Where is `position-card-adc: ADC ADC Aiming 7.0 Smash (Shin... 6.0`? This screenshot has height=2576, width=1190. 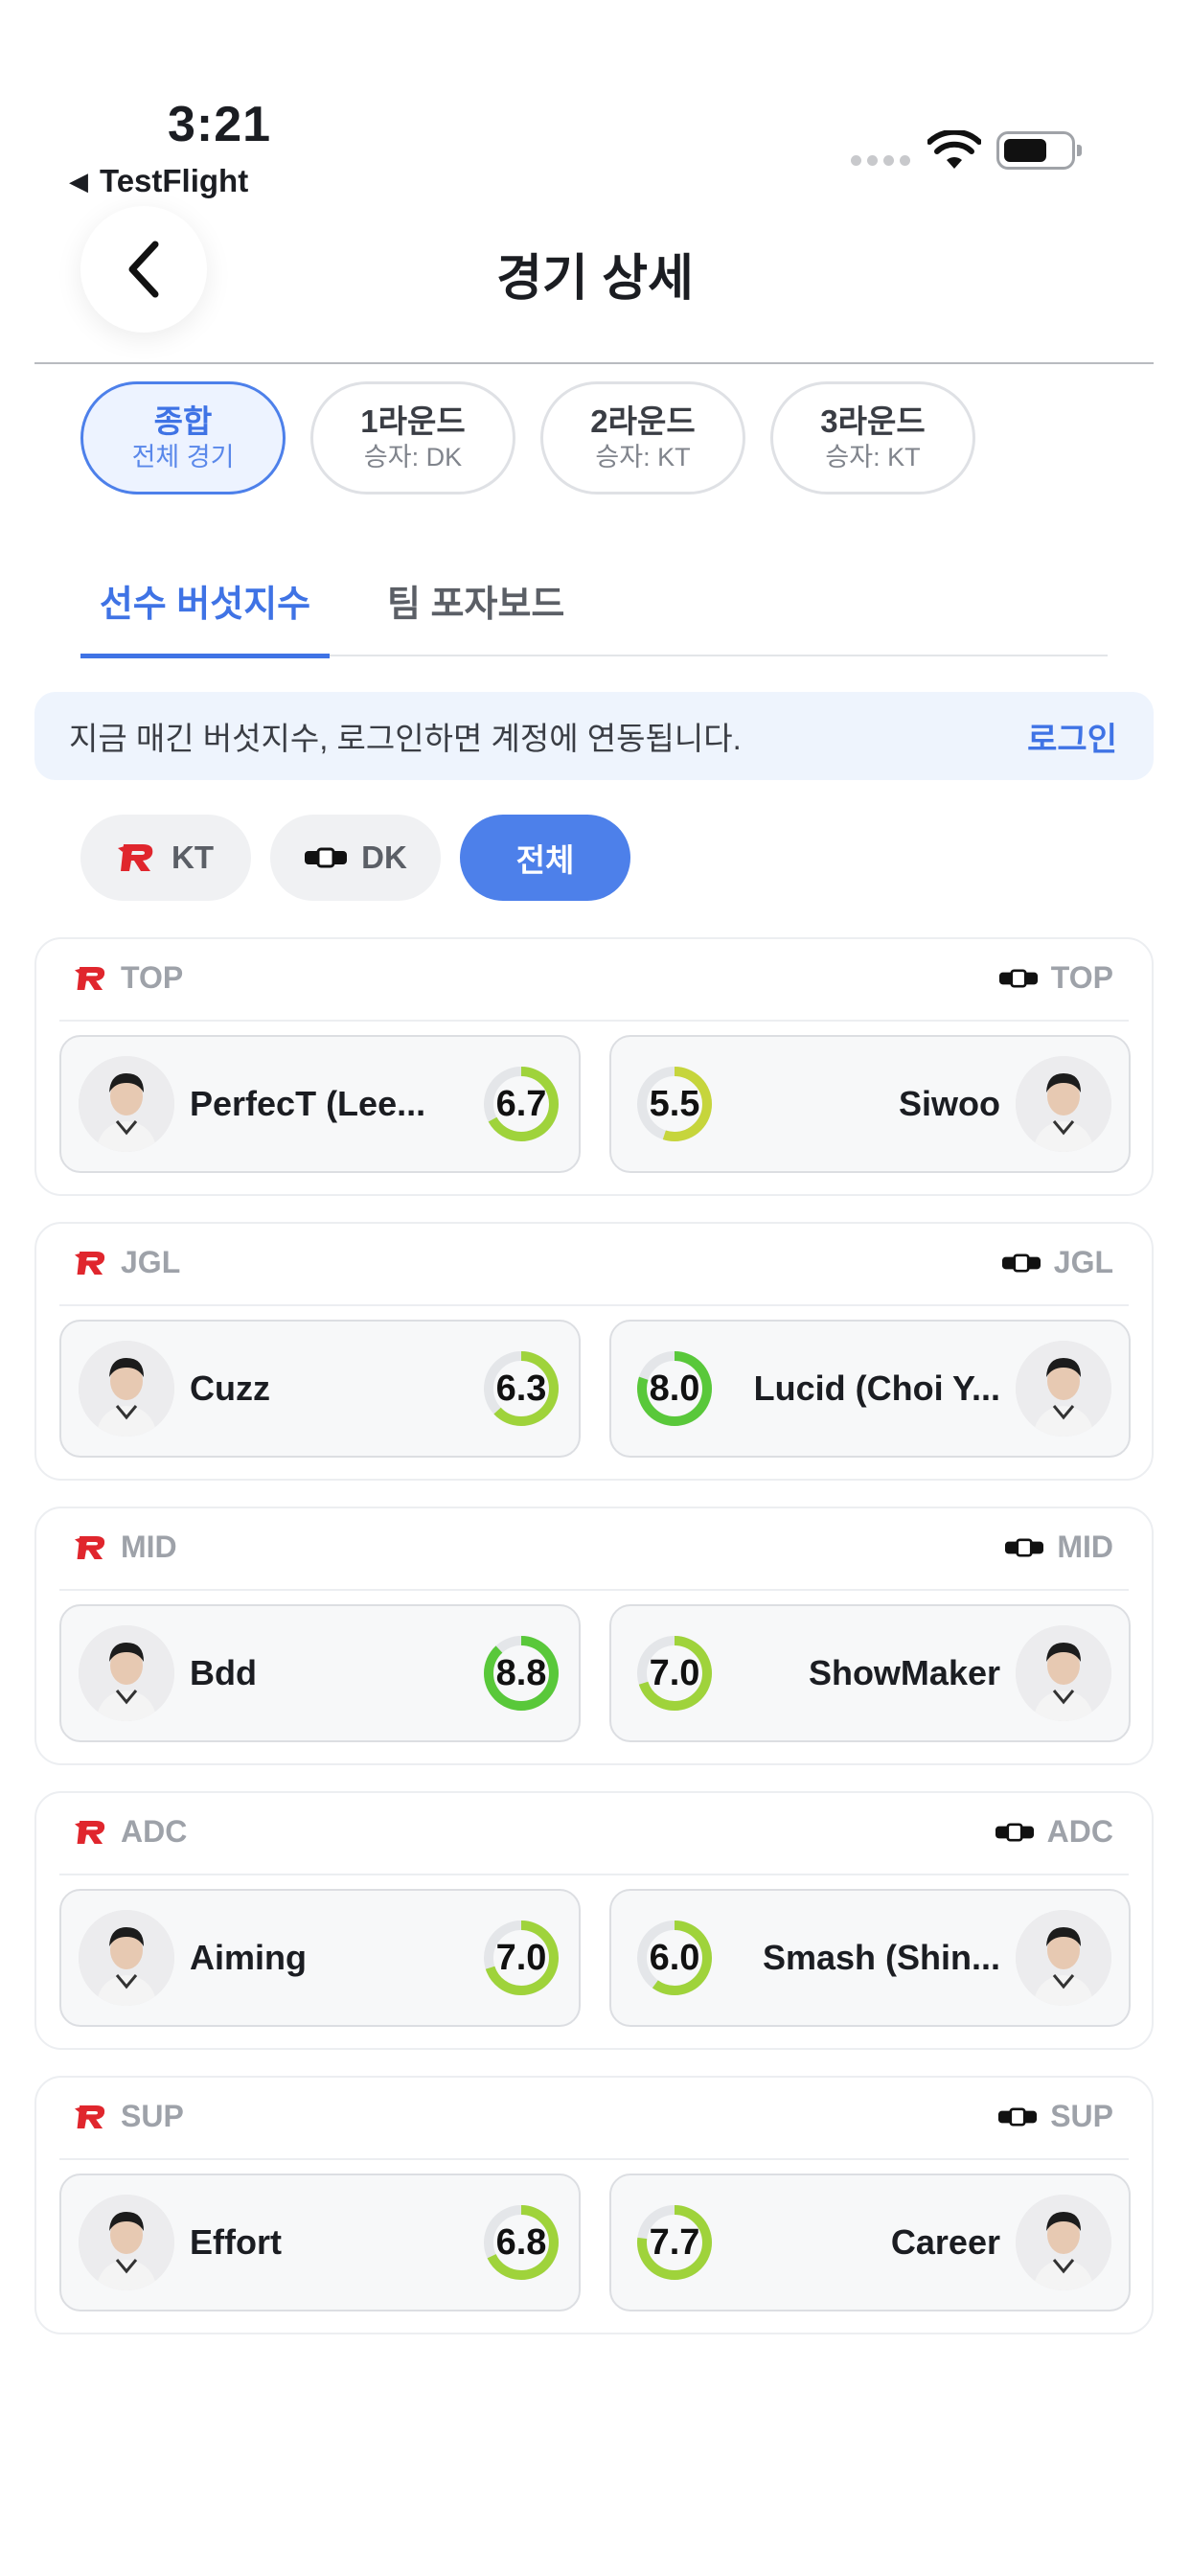
position-card-adc: ADC ADC Aiming 7.0 Smash (Shin... 6.0 is located at coordinates (594, 1920).